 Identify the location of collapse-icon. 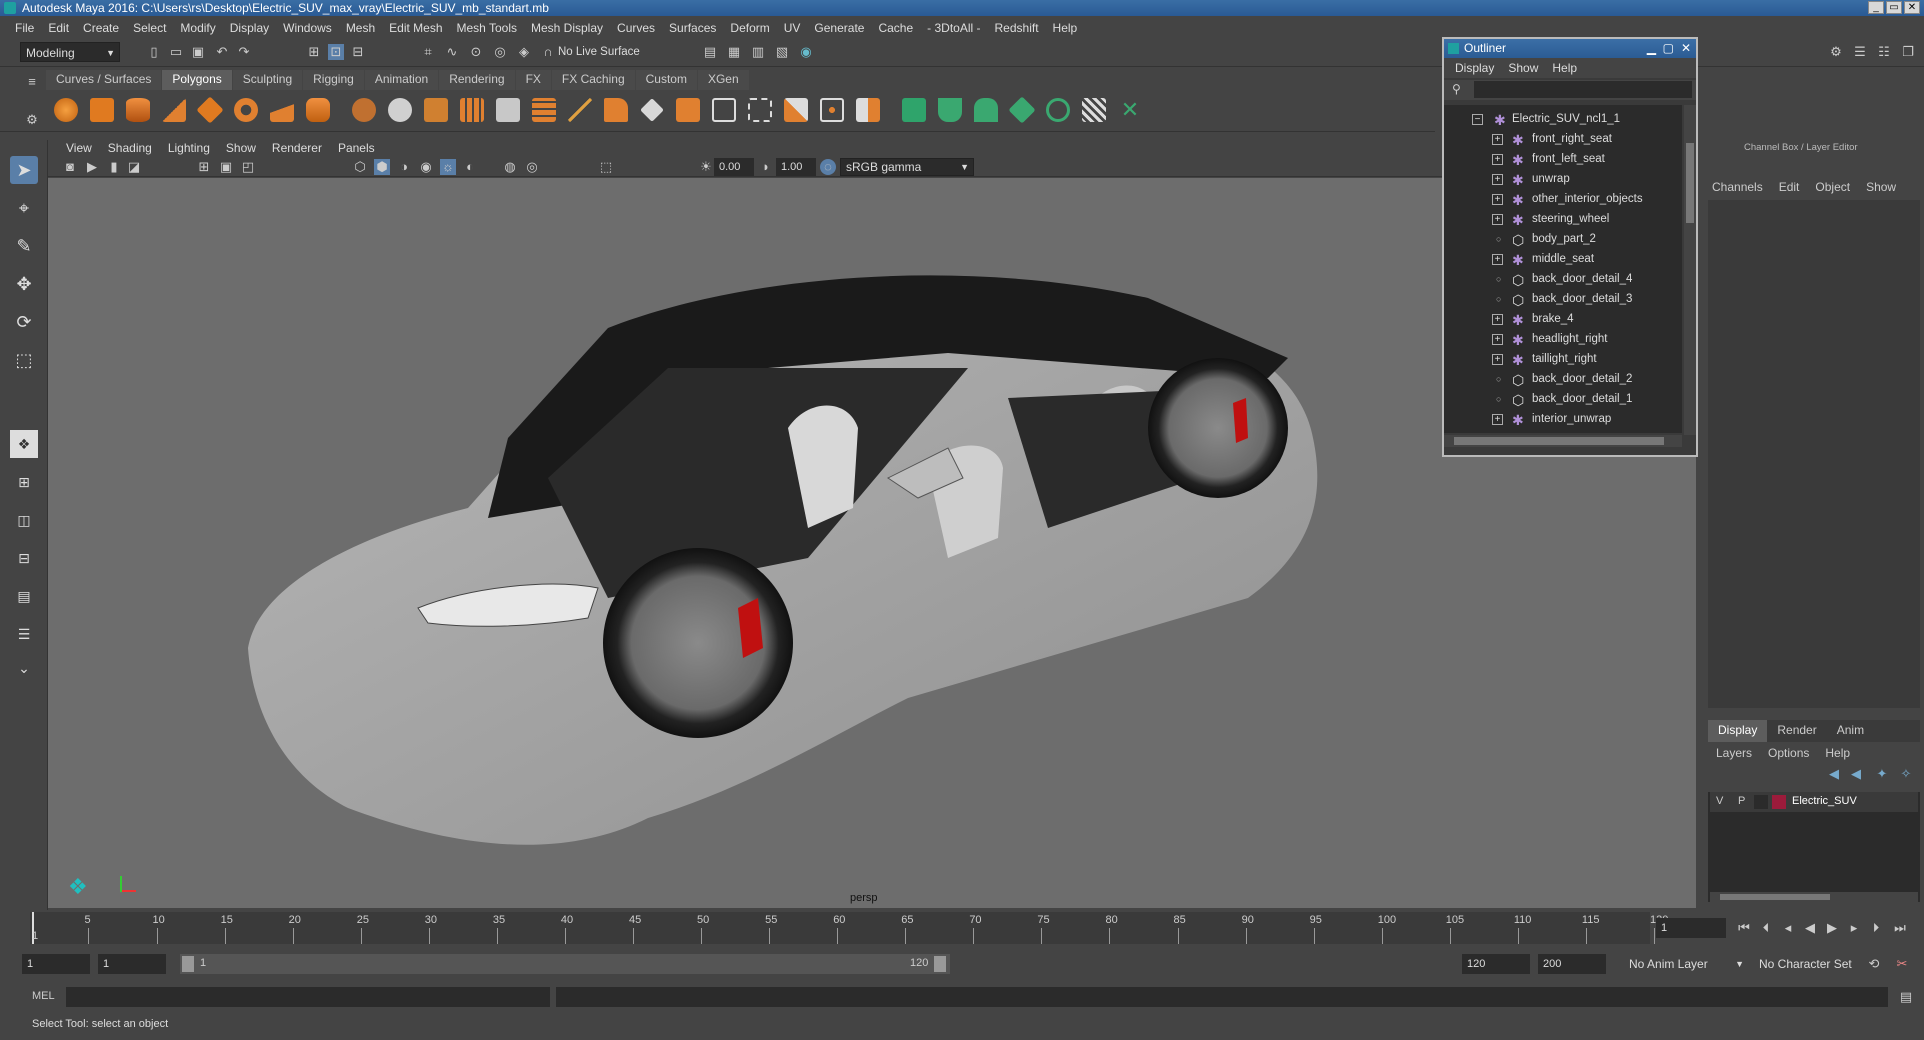
(868, 110).